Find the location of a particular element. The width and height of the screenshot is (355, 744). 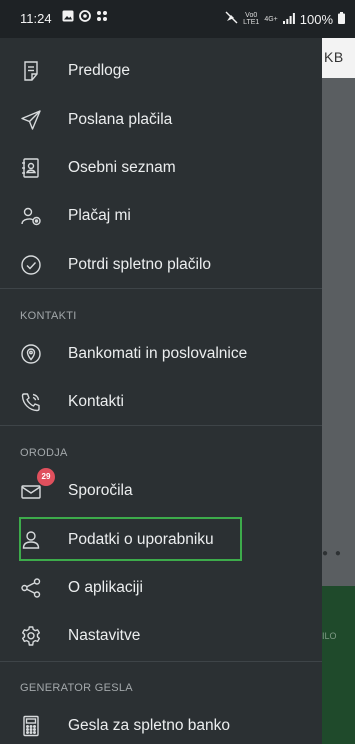

battery-icon is located at coordinates (341, 19).